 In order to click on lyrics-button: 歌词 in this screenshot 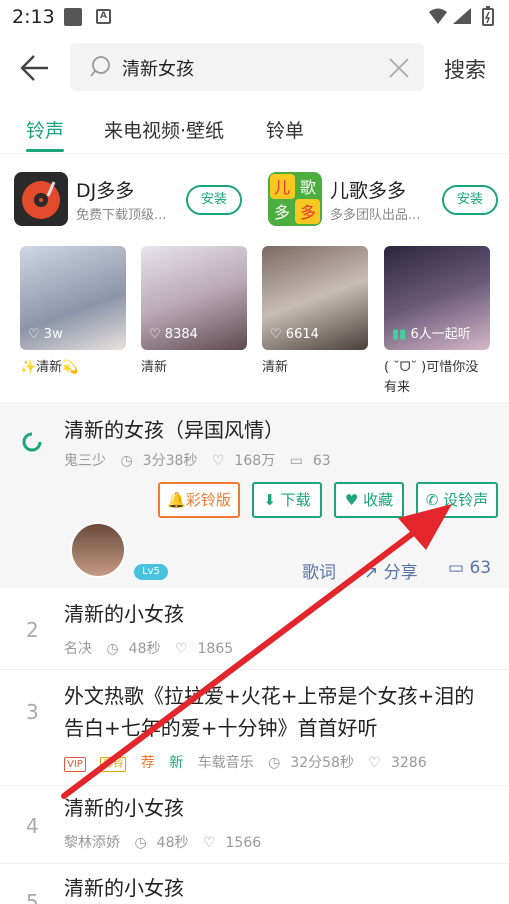, I will do `click(319, 570)`.